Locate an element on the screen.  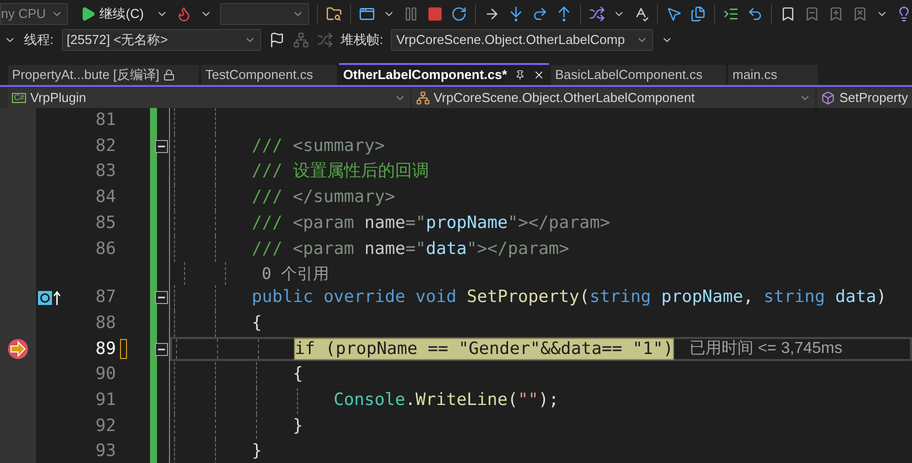
reference-count-link: 0 个引用 is located at coordinates (296, 274).